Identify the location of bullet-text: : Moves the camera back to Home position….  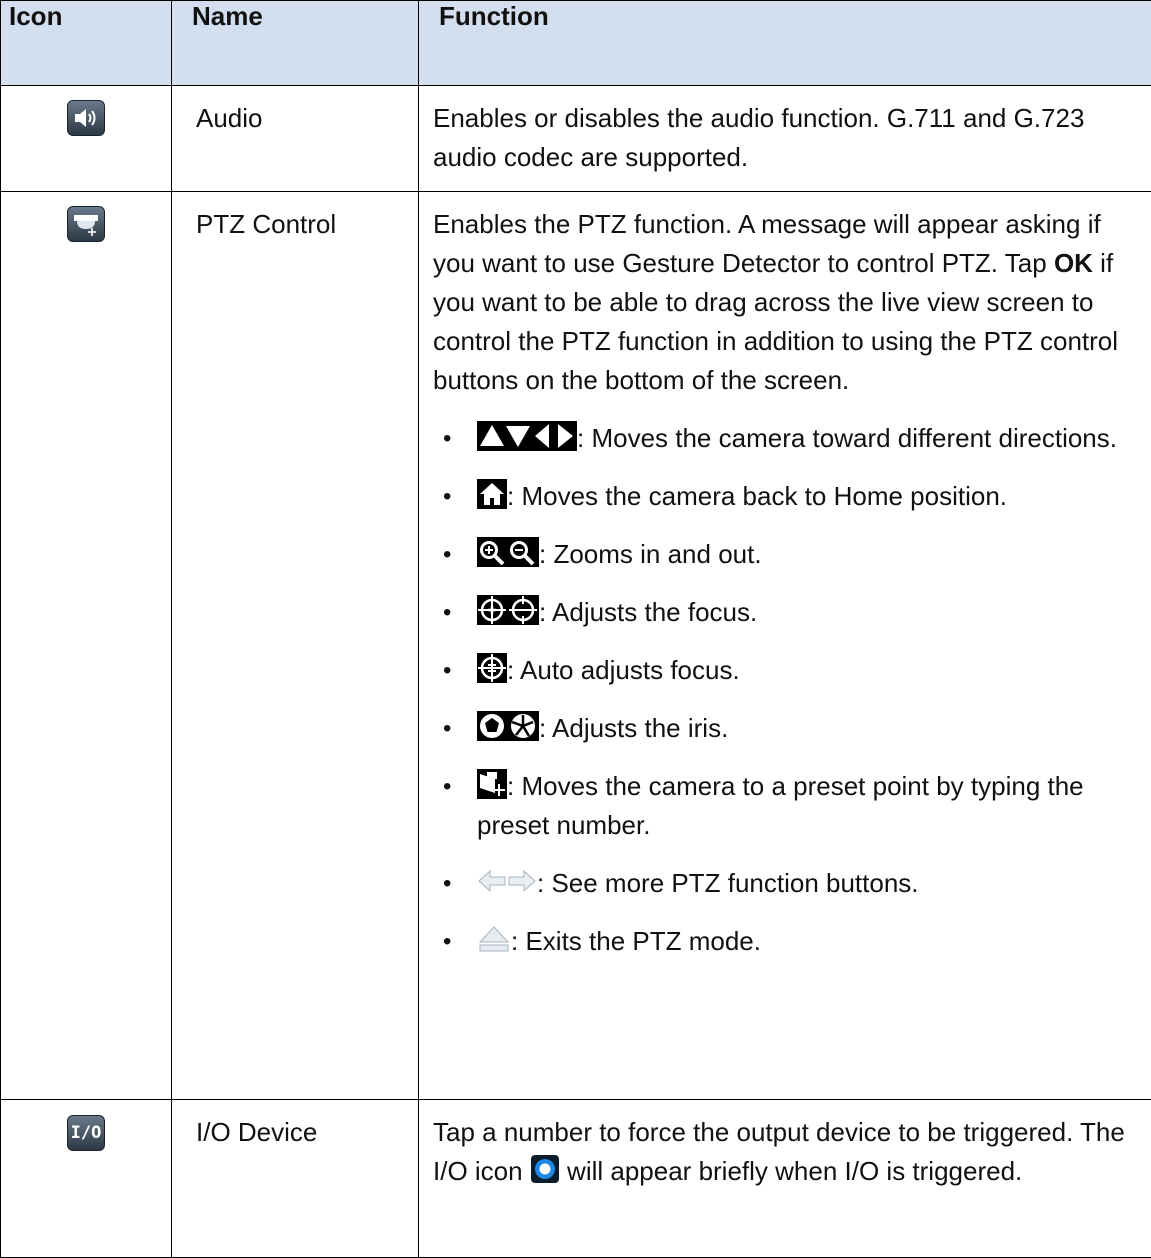
(757, 496).